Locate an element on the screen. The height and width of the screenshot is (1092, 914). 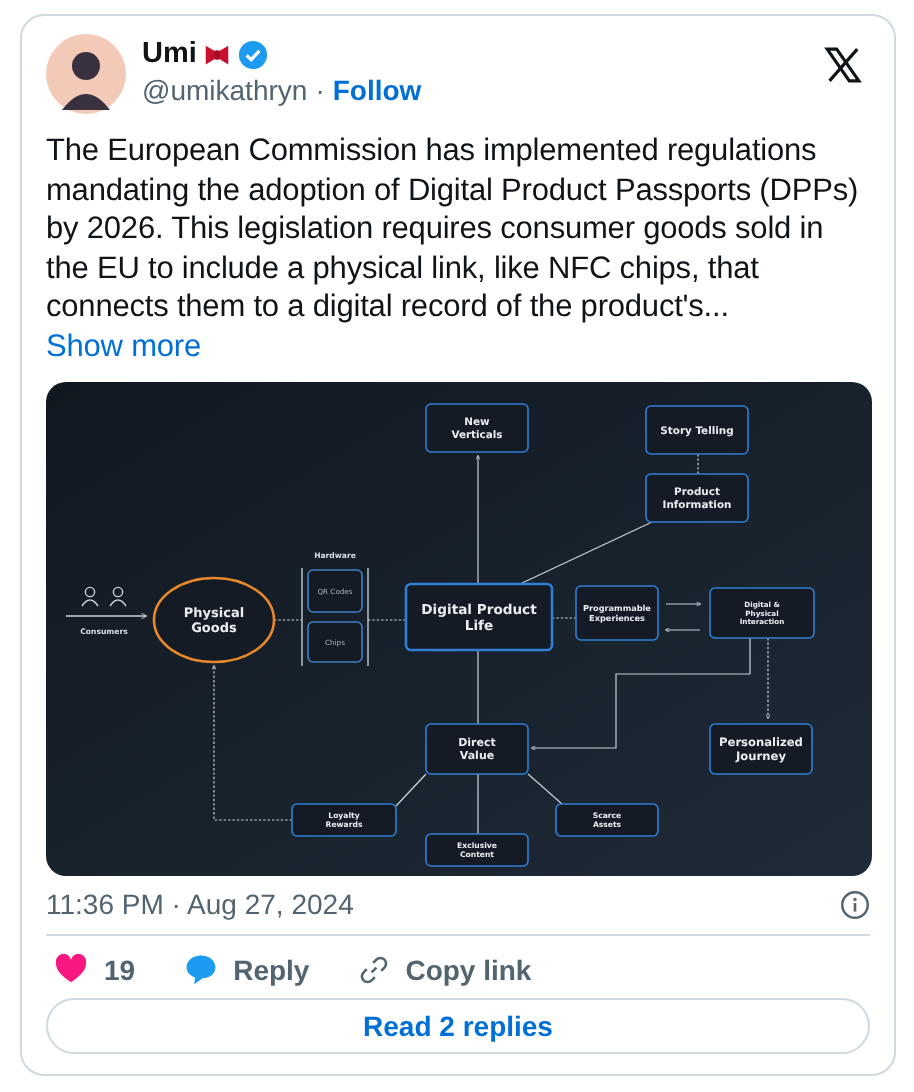
follow-link: Follow is located at coordinates (377, 90).